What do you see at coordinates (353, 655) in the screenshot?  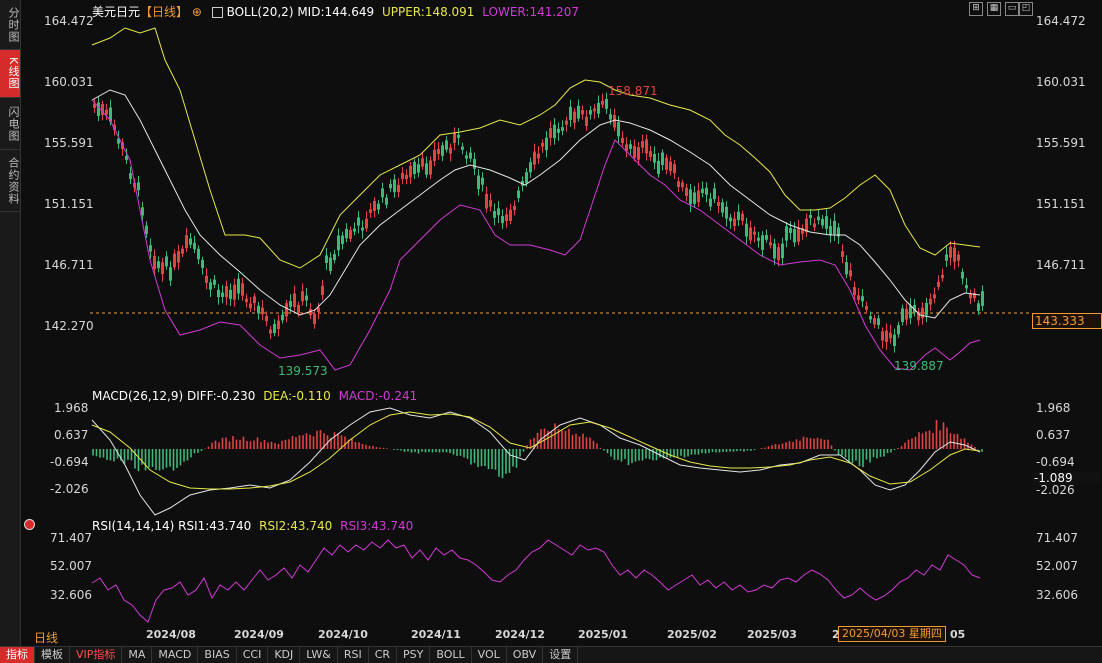 I see `indicator-rsi: RSI` at bounding box center [353, 655].